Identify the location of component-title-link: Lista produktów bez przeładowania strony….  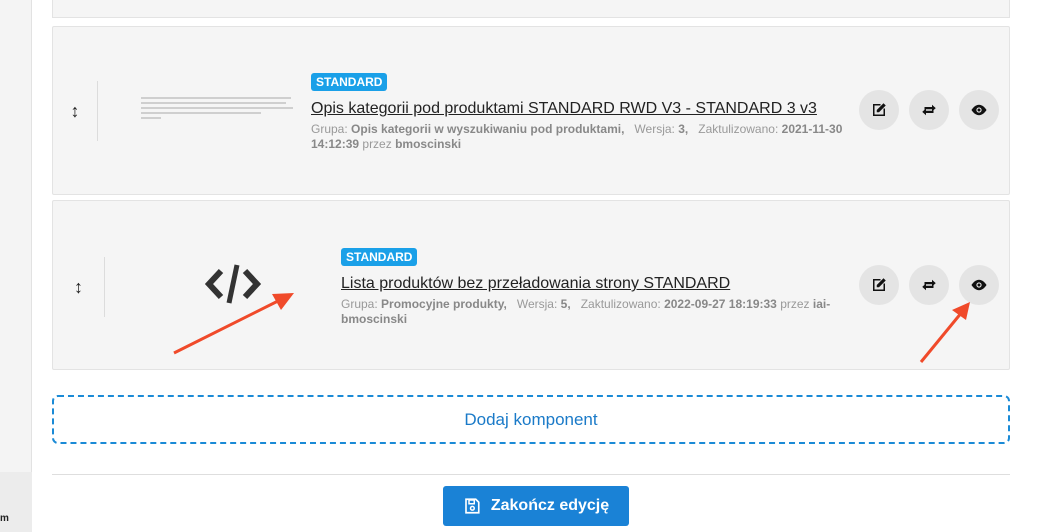
(601, 284).